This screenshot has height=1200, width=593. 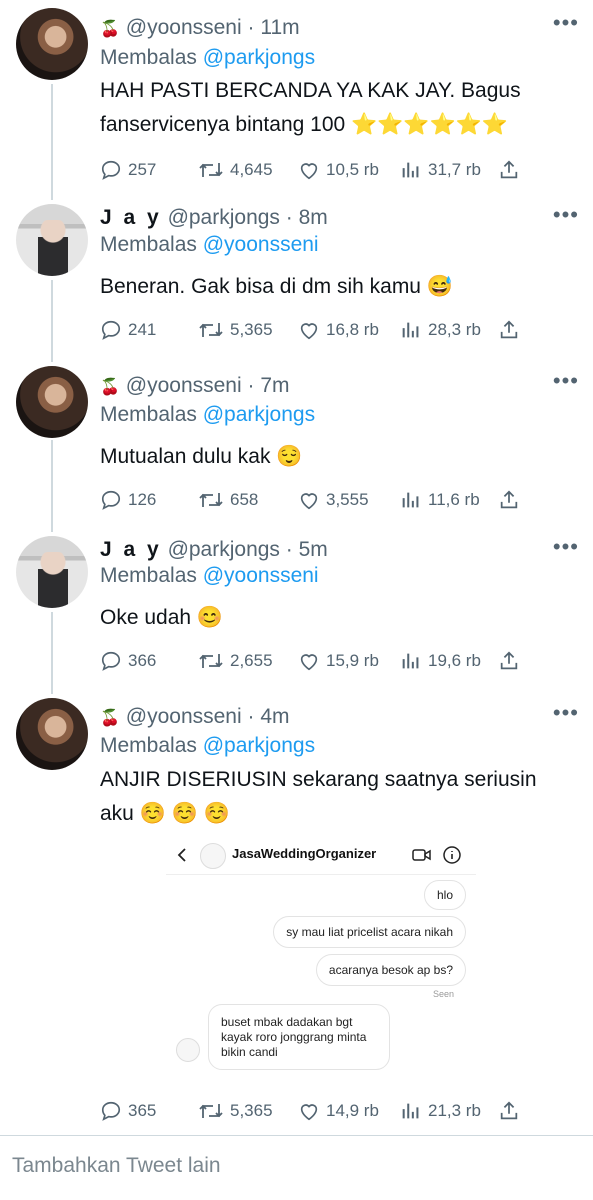 I want to click on reply-button: 365, so click(x=128, y=1111).